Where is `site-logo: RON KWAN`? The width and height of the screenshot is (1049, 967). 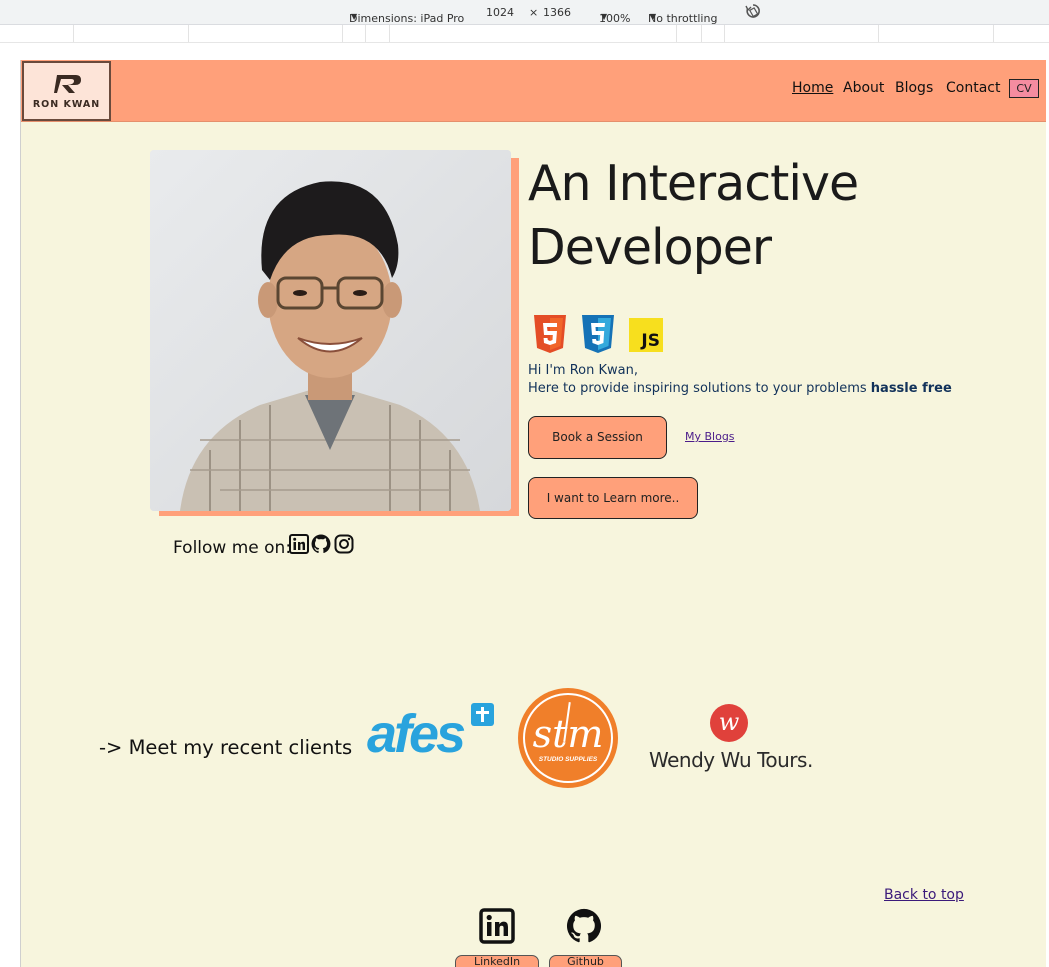 site-logo: RON KWAN is located at coordinates (66, 91).